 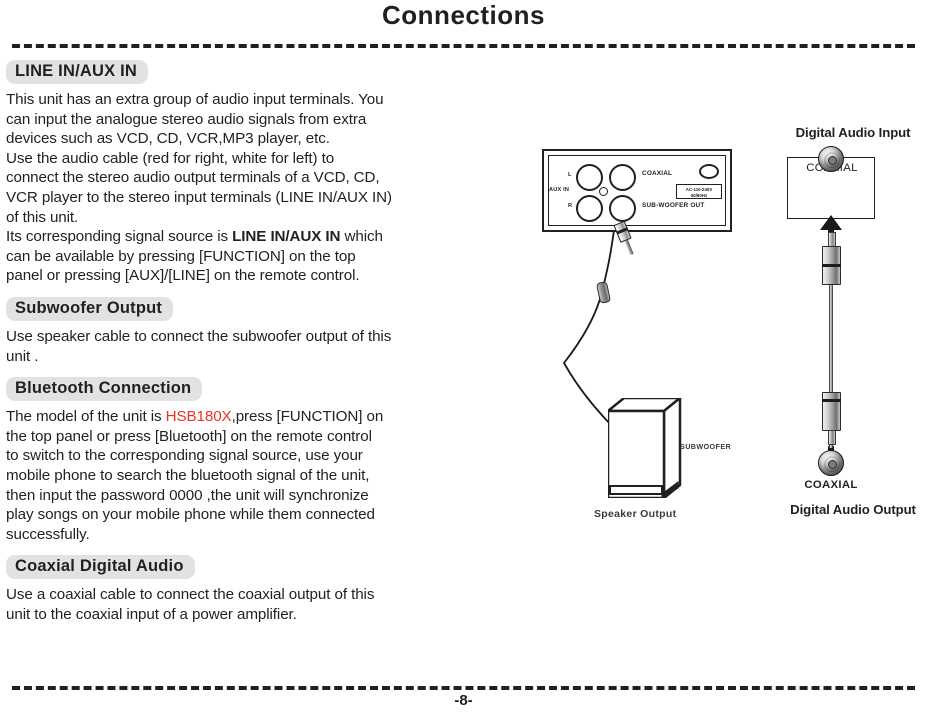 What do you see at coordinates (831, 463) in the screenshot?
I see `coaxial-output-jack-icon` at bounding box center [831, 463].